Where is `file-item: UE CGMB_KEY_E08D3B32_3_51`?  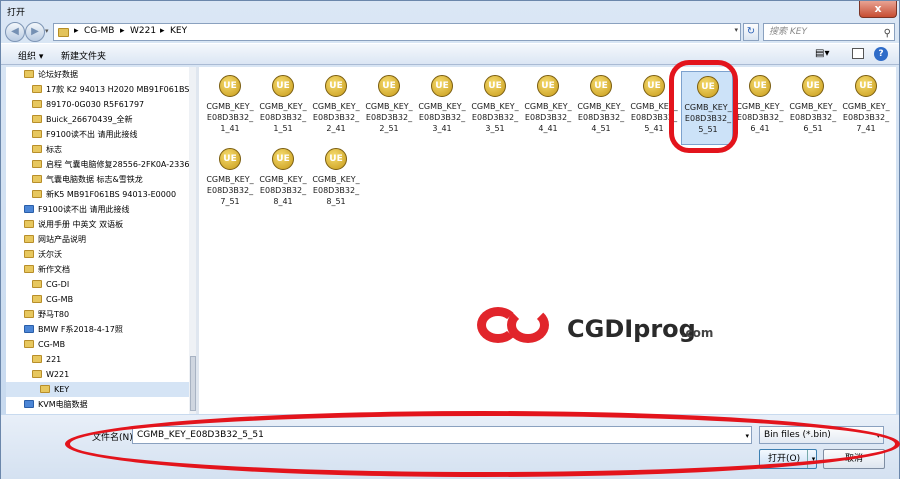 file-item: UE CGMB_KEY_E08D3B32_3_51 is located at coordinates (495, 108).